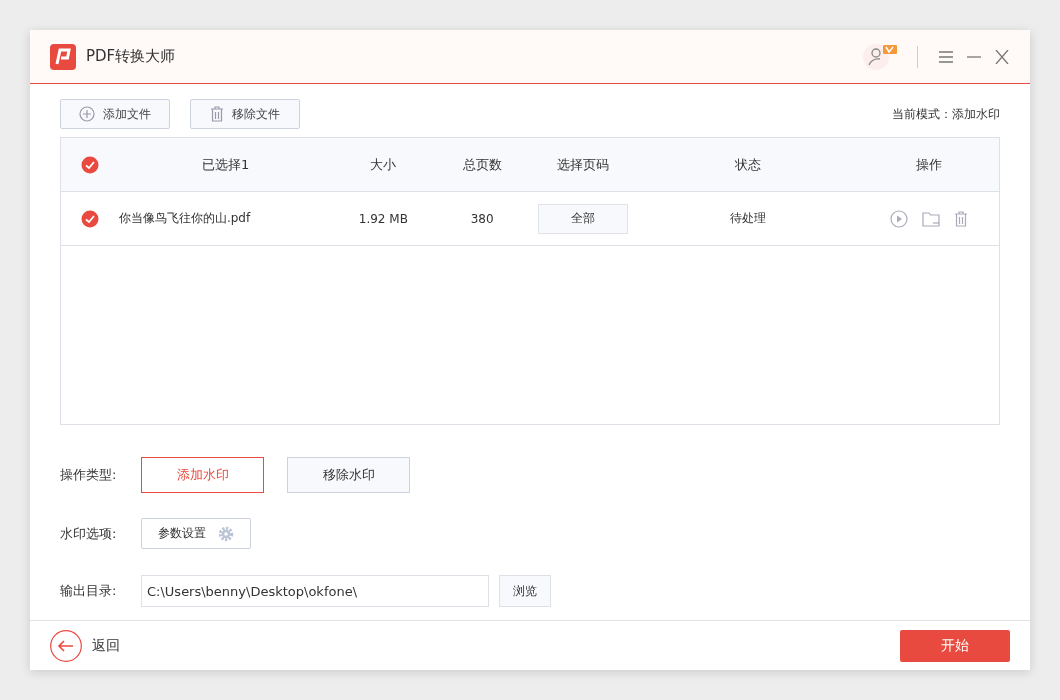  What do you see at coordinates (226, 164) in the screenshot?
I see `column-header: 已选择1` at bounding box center [226, 164].